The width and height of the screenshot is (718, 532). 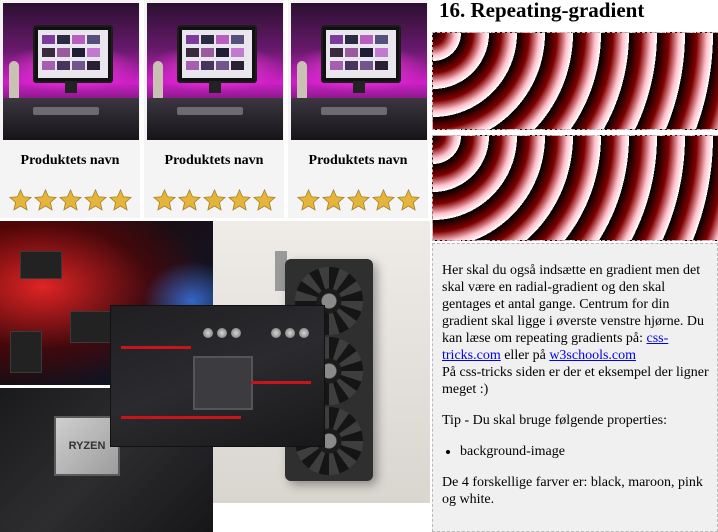 What do you see at coordinates (217, 376) in the screenshot?
I see `motherboard-photo` at bounding box center [217, 376].